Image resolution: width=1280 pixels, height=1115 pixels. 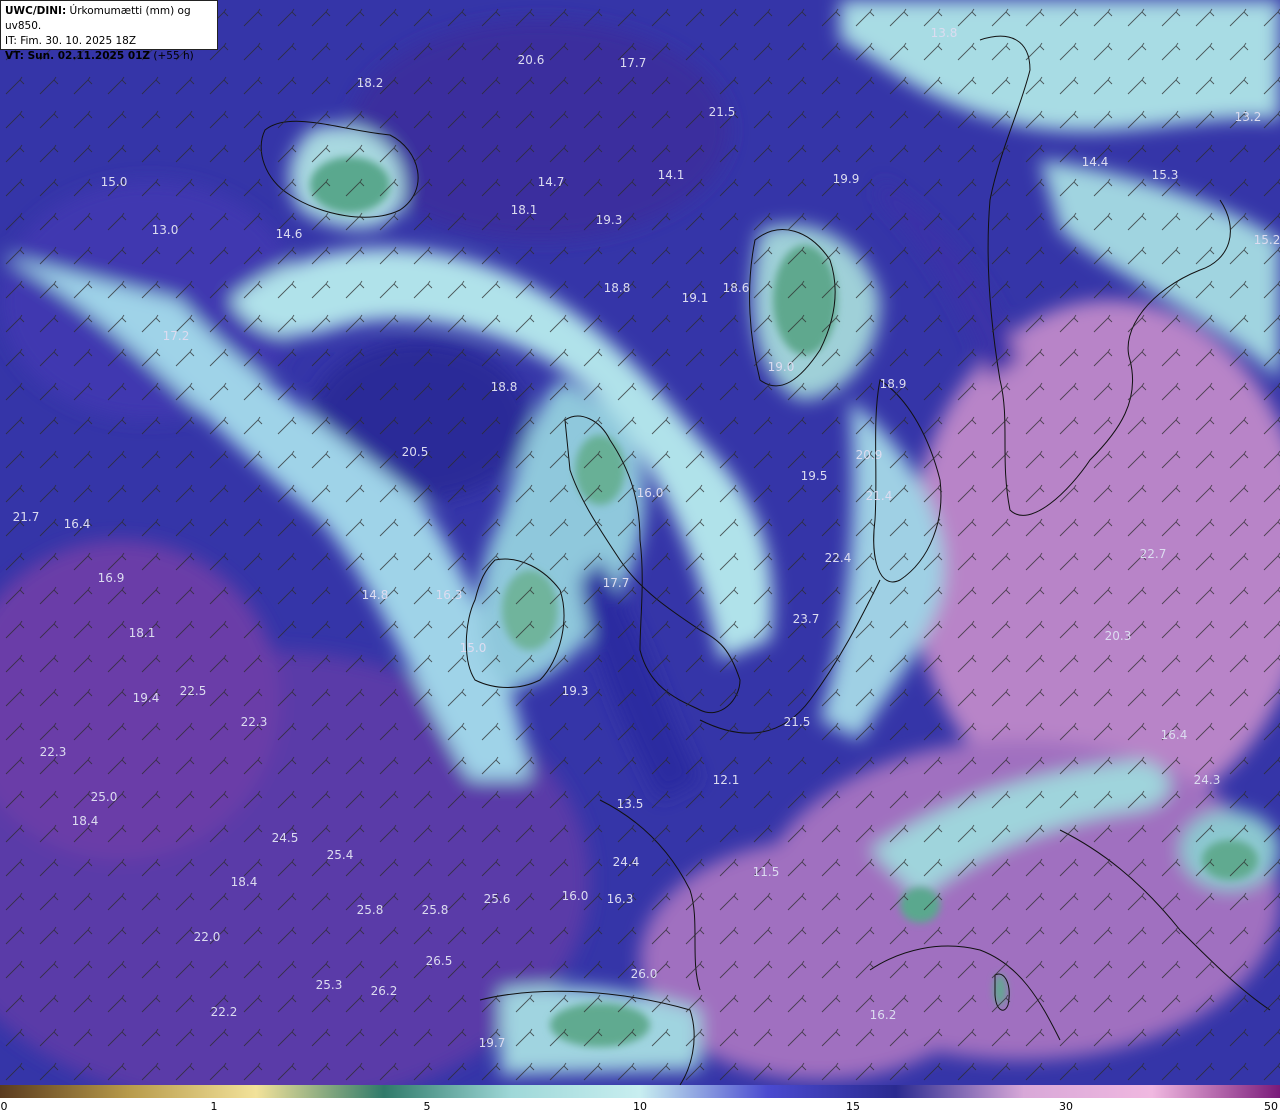 I want to click on pw-value-label: 18.2, so click(x=370, y=83).